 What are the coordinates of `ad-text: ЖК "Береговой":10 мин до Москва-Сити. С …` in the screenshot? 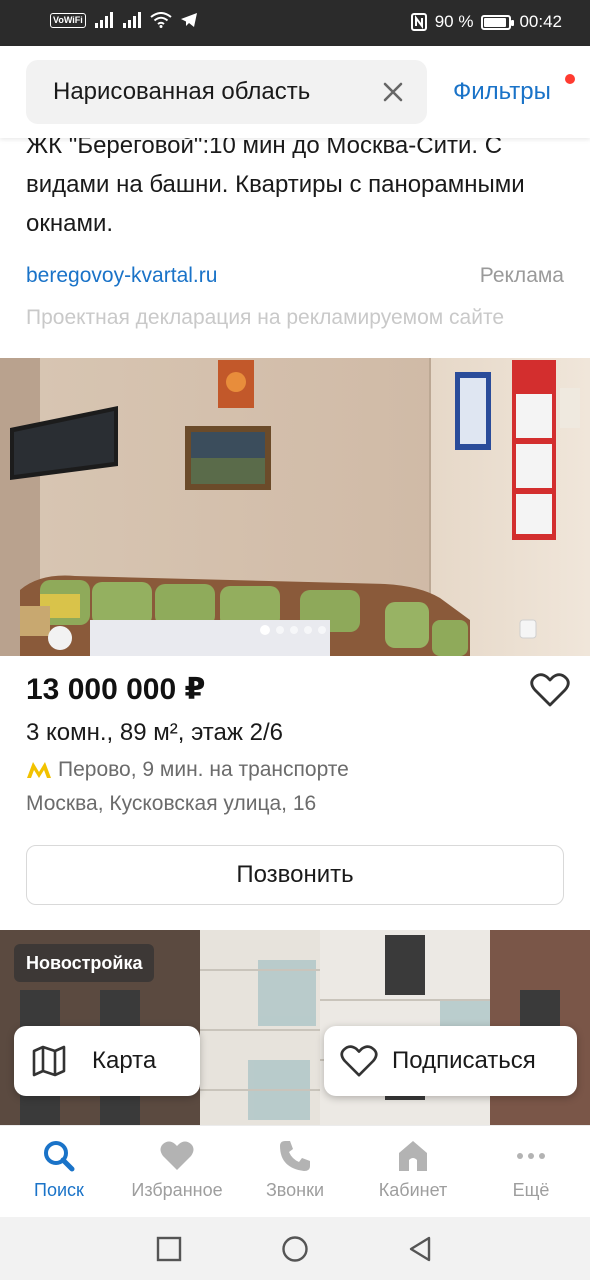 It's located at (296, 184).